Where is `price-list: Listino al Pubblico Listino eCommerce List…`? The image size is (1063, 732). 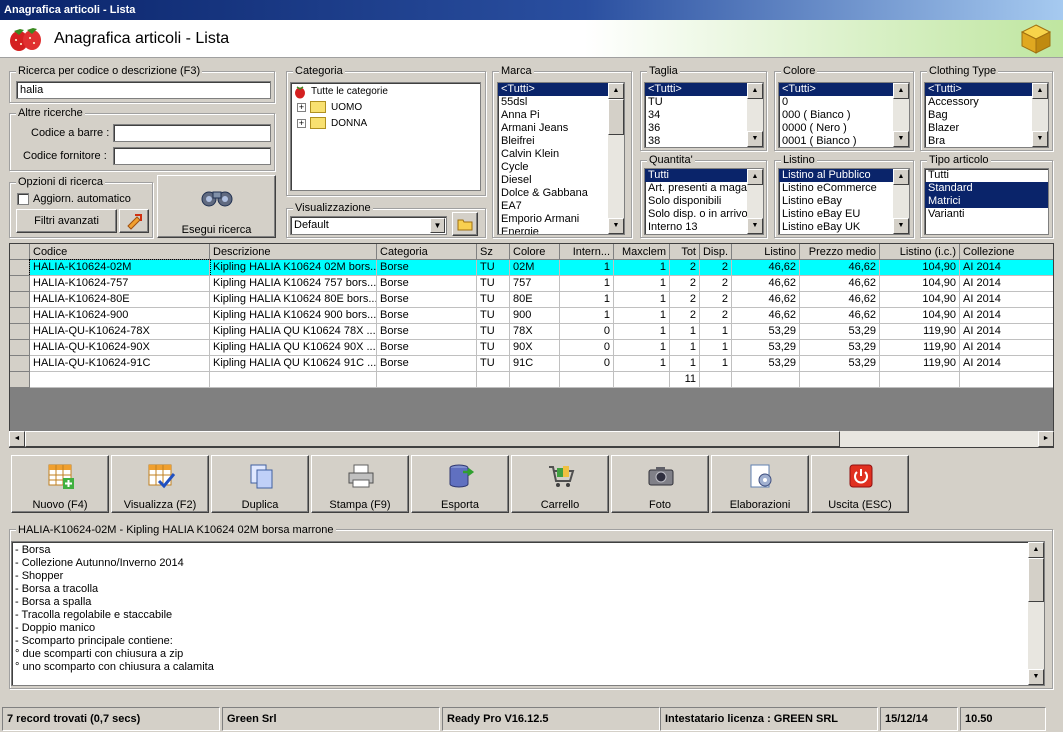 price-list: Listino al Pubblico Listino eCommerce List… is located at coordinates (844, 201).